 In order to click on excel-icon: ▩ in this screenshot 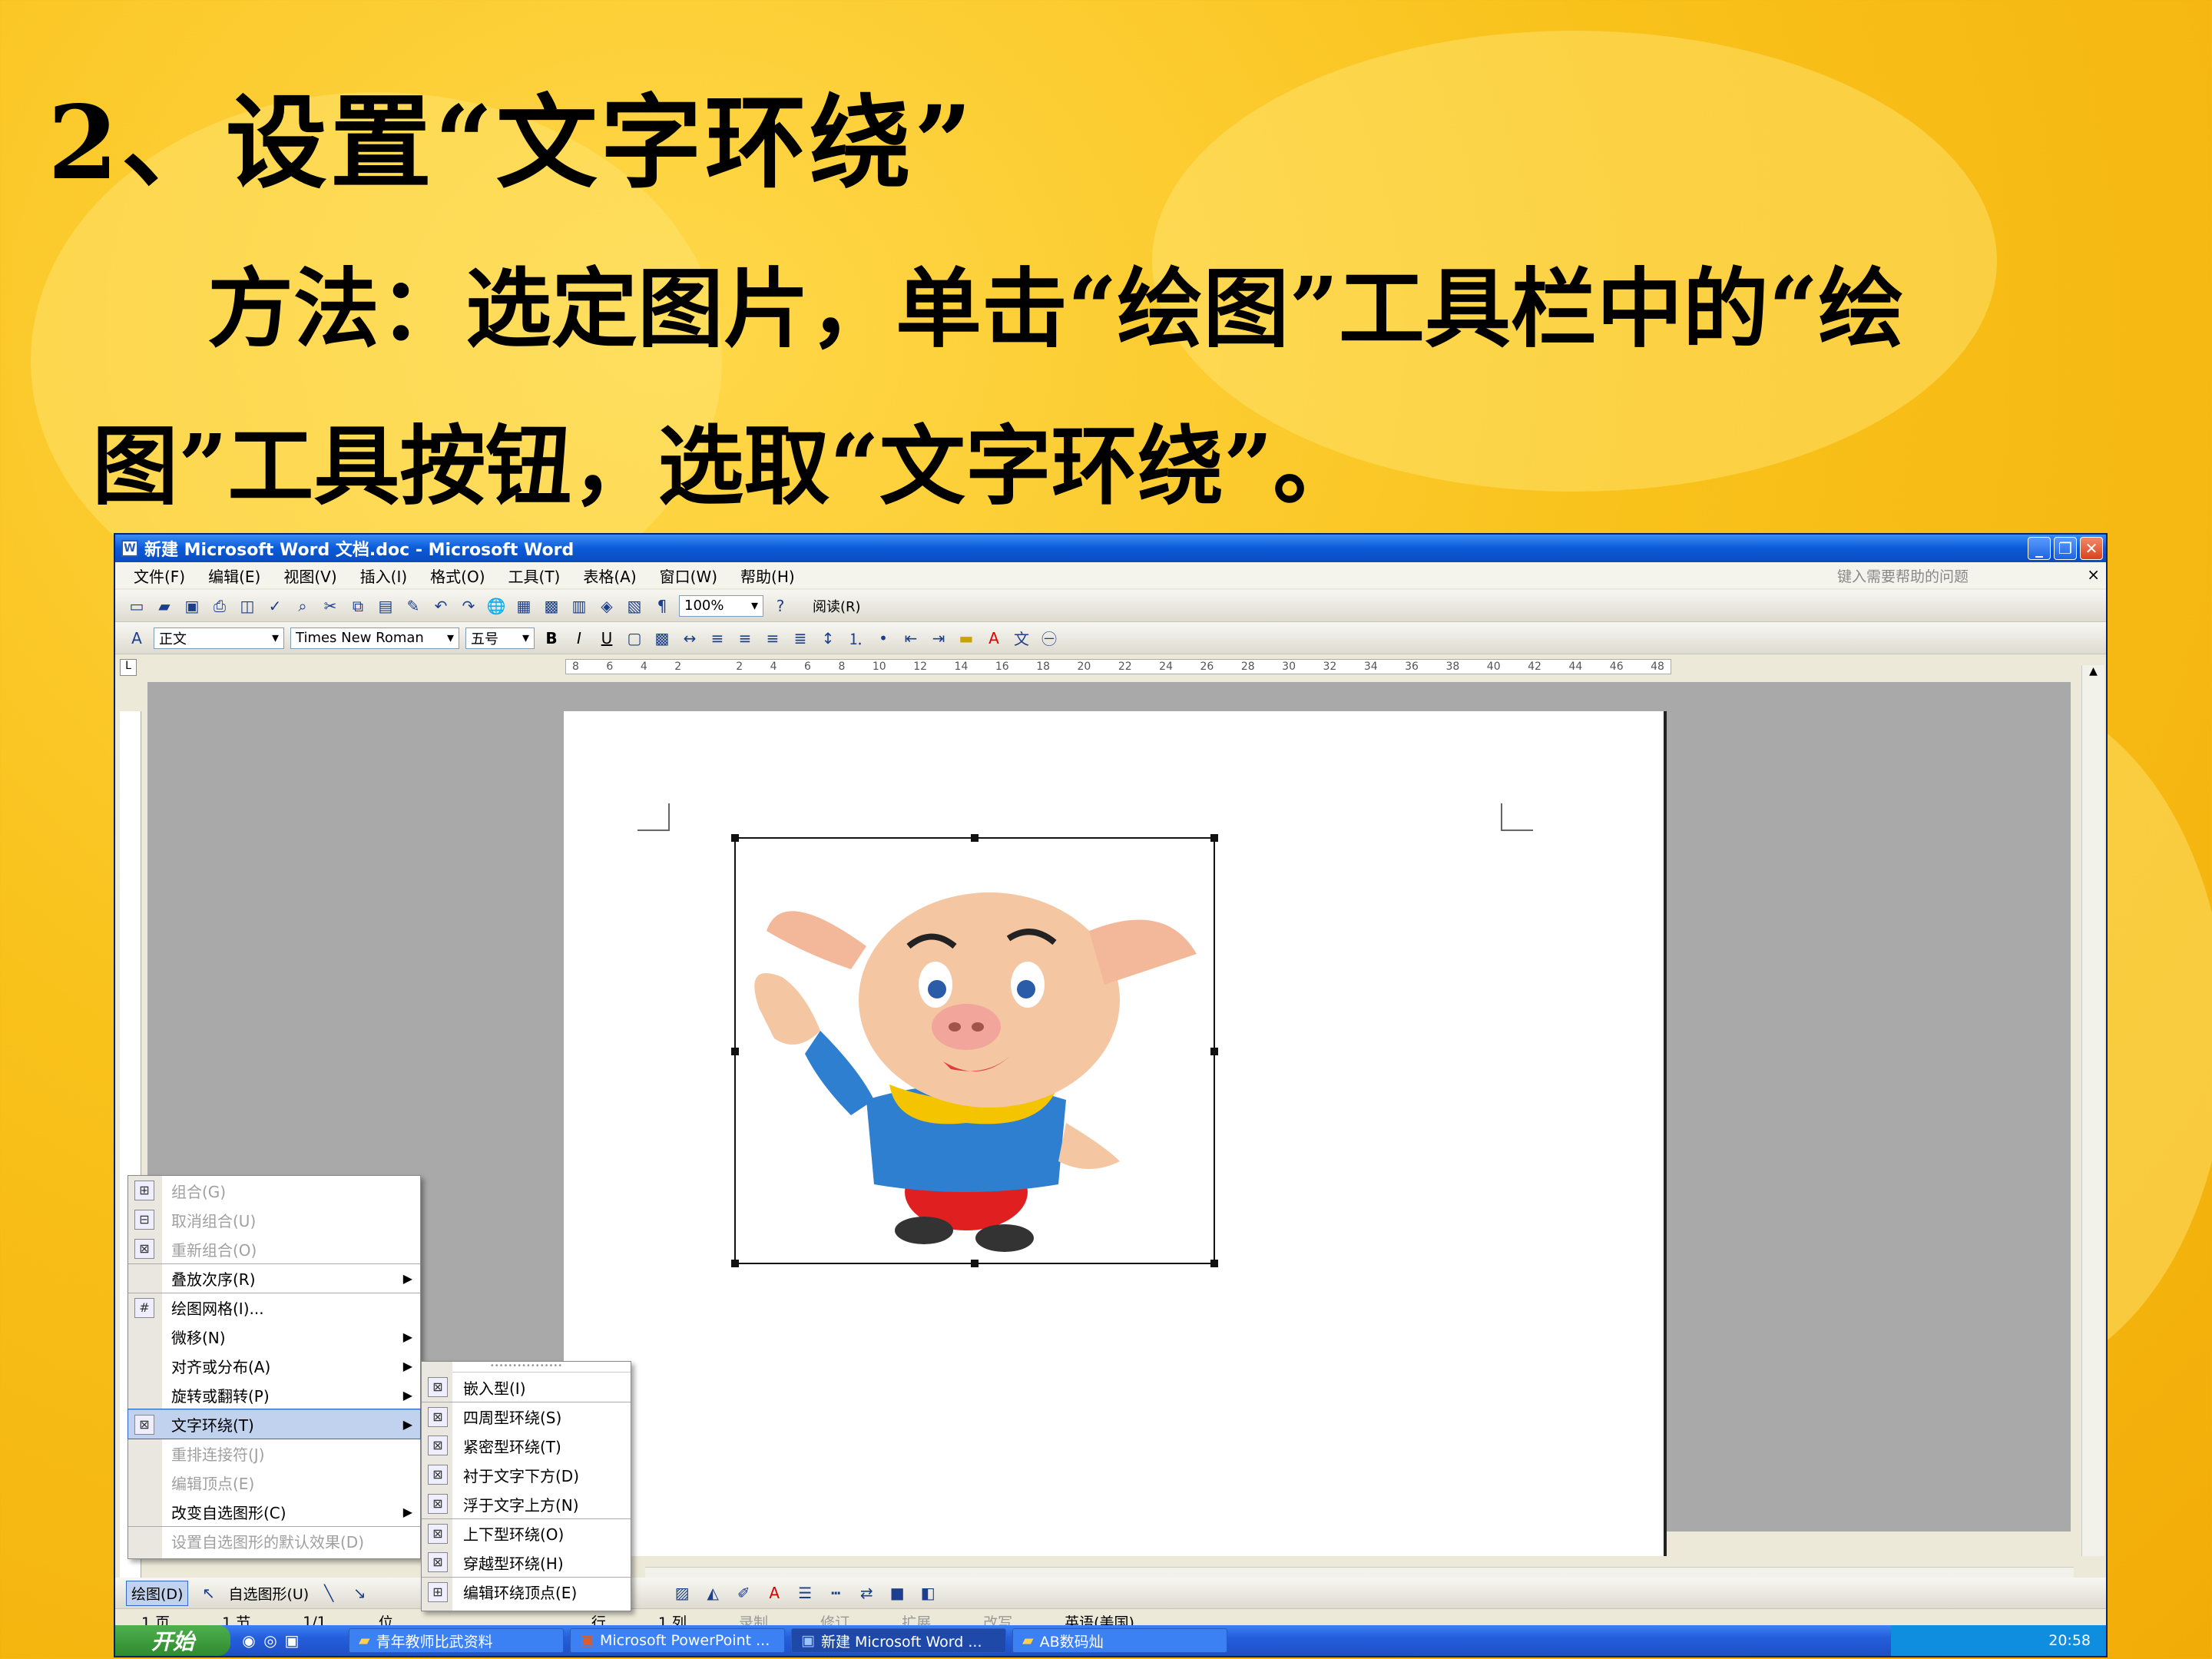, I will do `click(551, 606)`.